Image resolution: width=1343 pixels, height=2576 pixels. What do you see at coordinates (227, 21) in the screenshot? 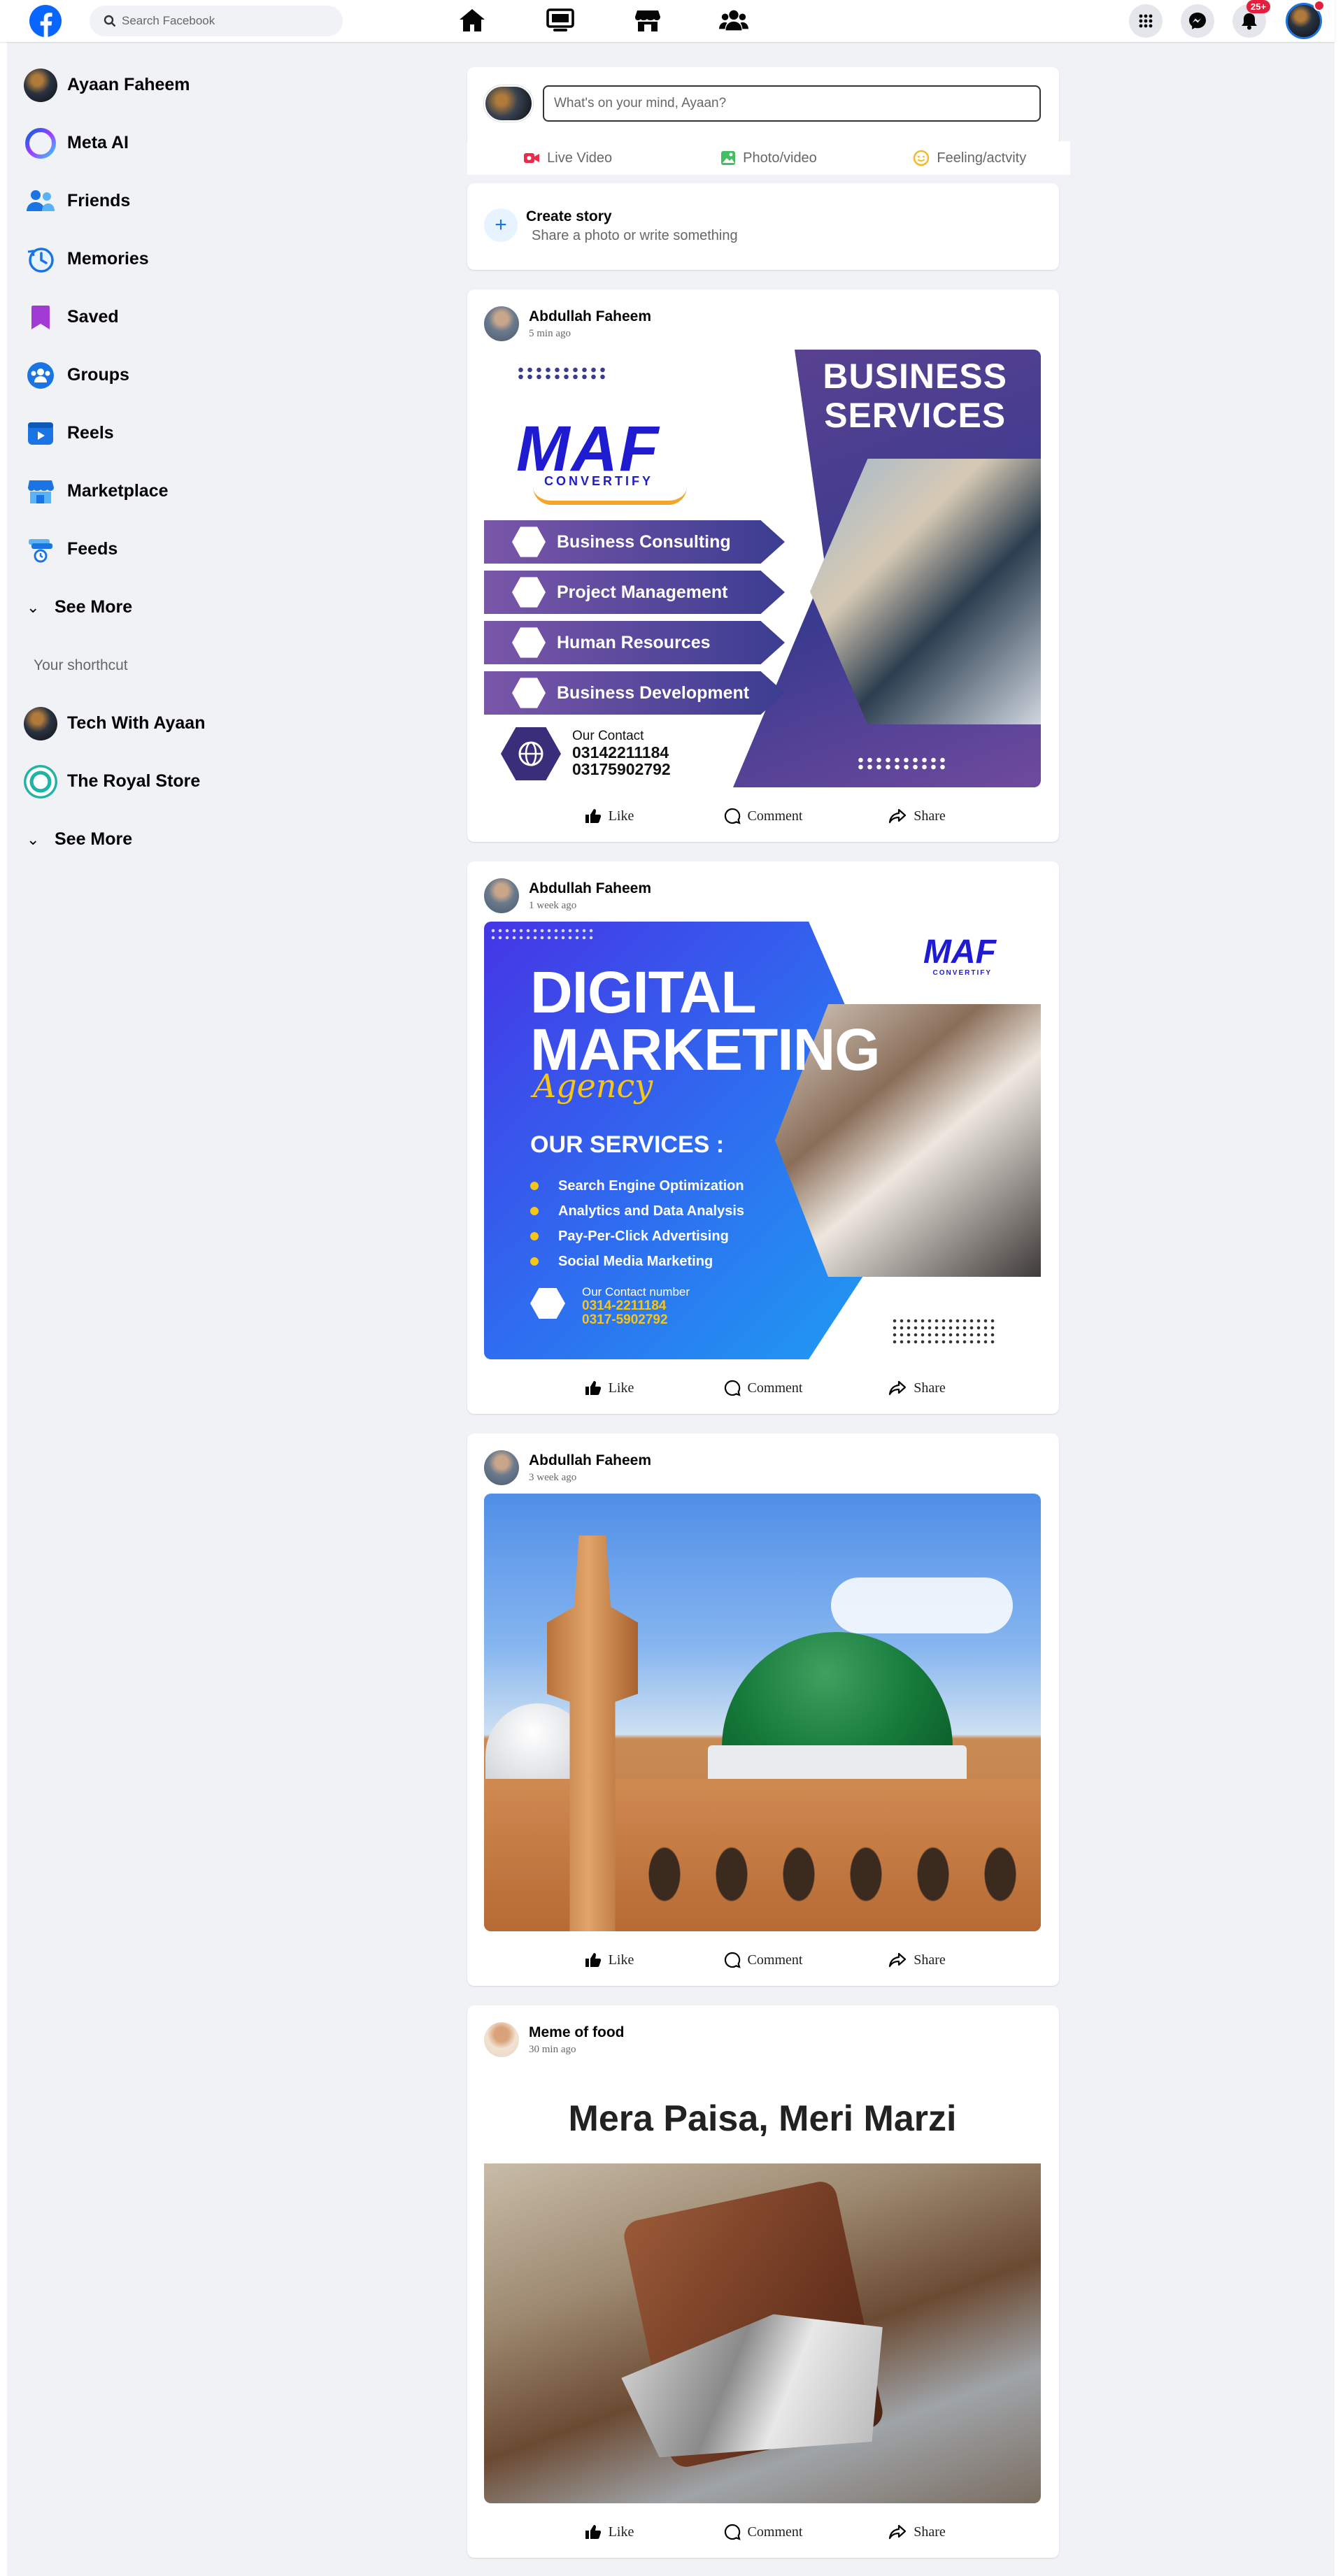
I see `search-input` at bounding box center [227, 21].